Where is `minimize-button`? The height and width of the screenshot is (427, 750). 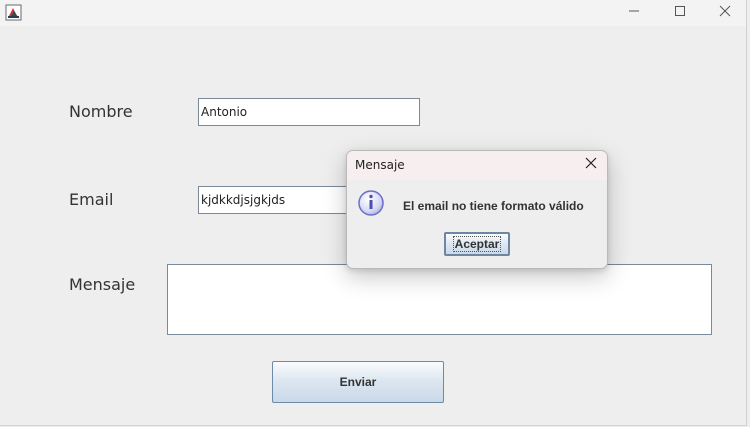
minimize-button is located at coordinates (634, 13).